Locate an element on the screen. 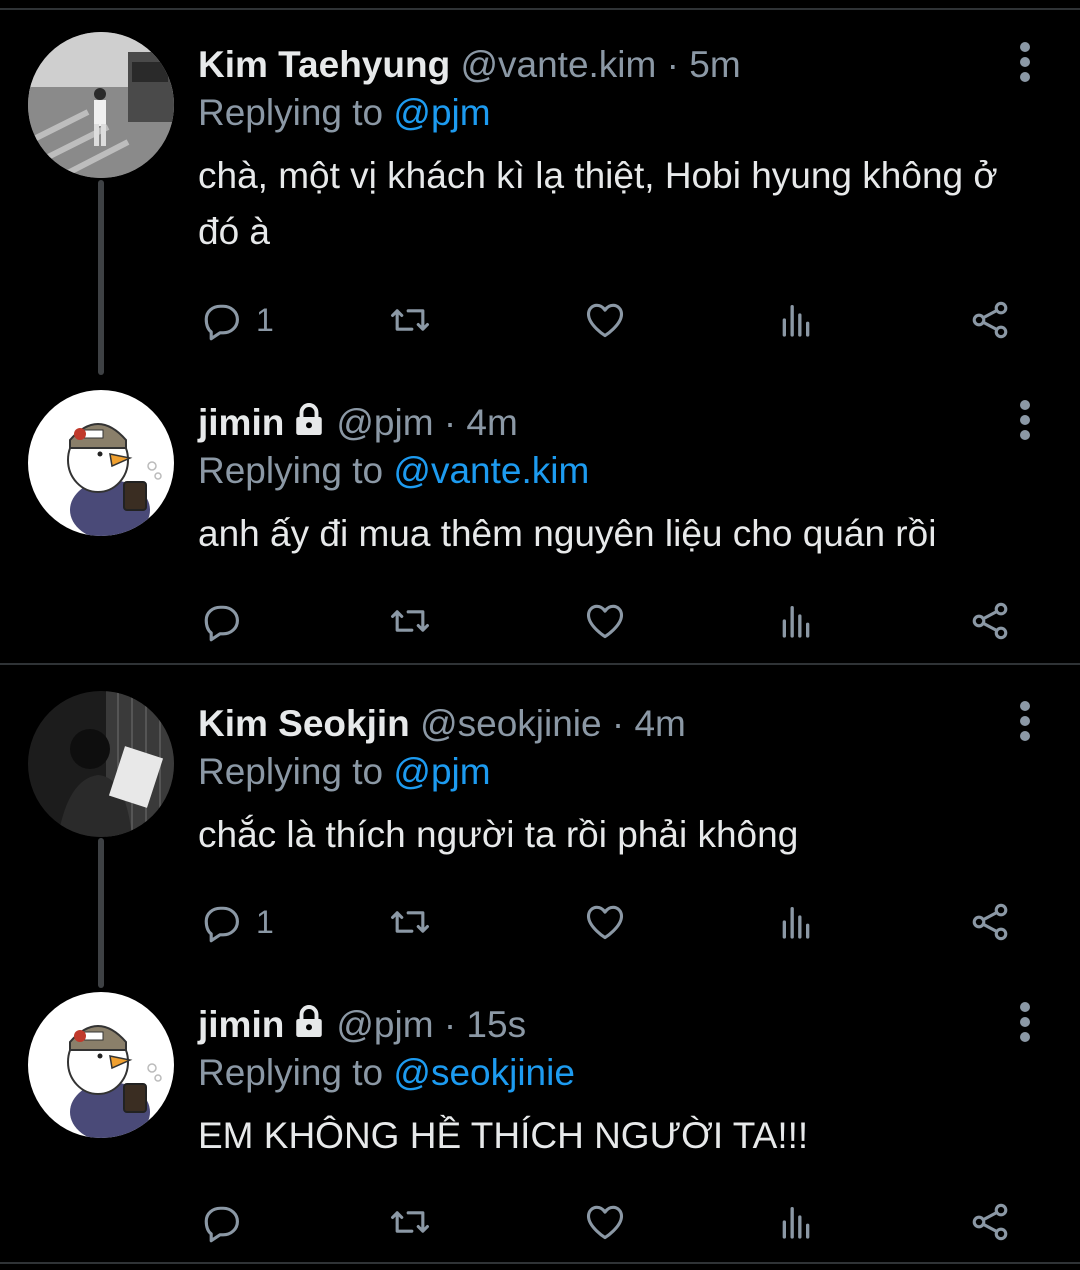 The width and height of the screenshot is (1080, 1270). tweet-text: EM KHÔNG HỀ THÍCH NGƯỜI TA!!! is located at coordinates (503, 1135).